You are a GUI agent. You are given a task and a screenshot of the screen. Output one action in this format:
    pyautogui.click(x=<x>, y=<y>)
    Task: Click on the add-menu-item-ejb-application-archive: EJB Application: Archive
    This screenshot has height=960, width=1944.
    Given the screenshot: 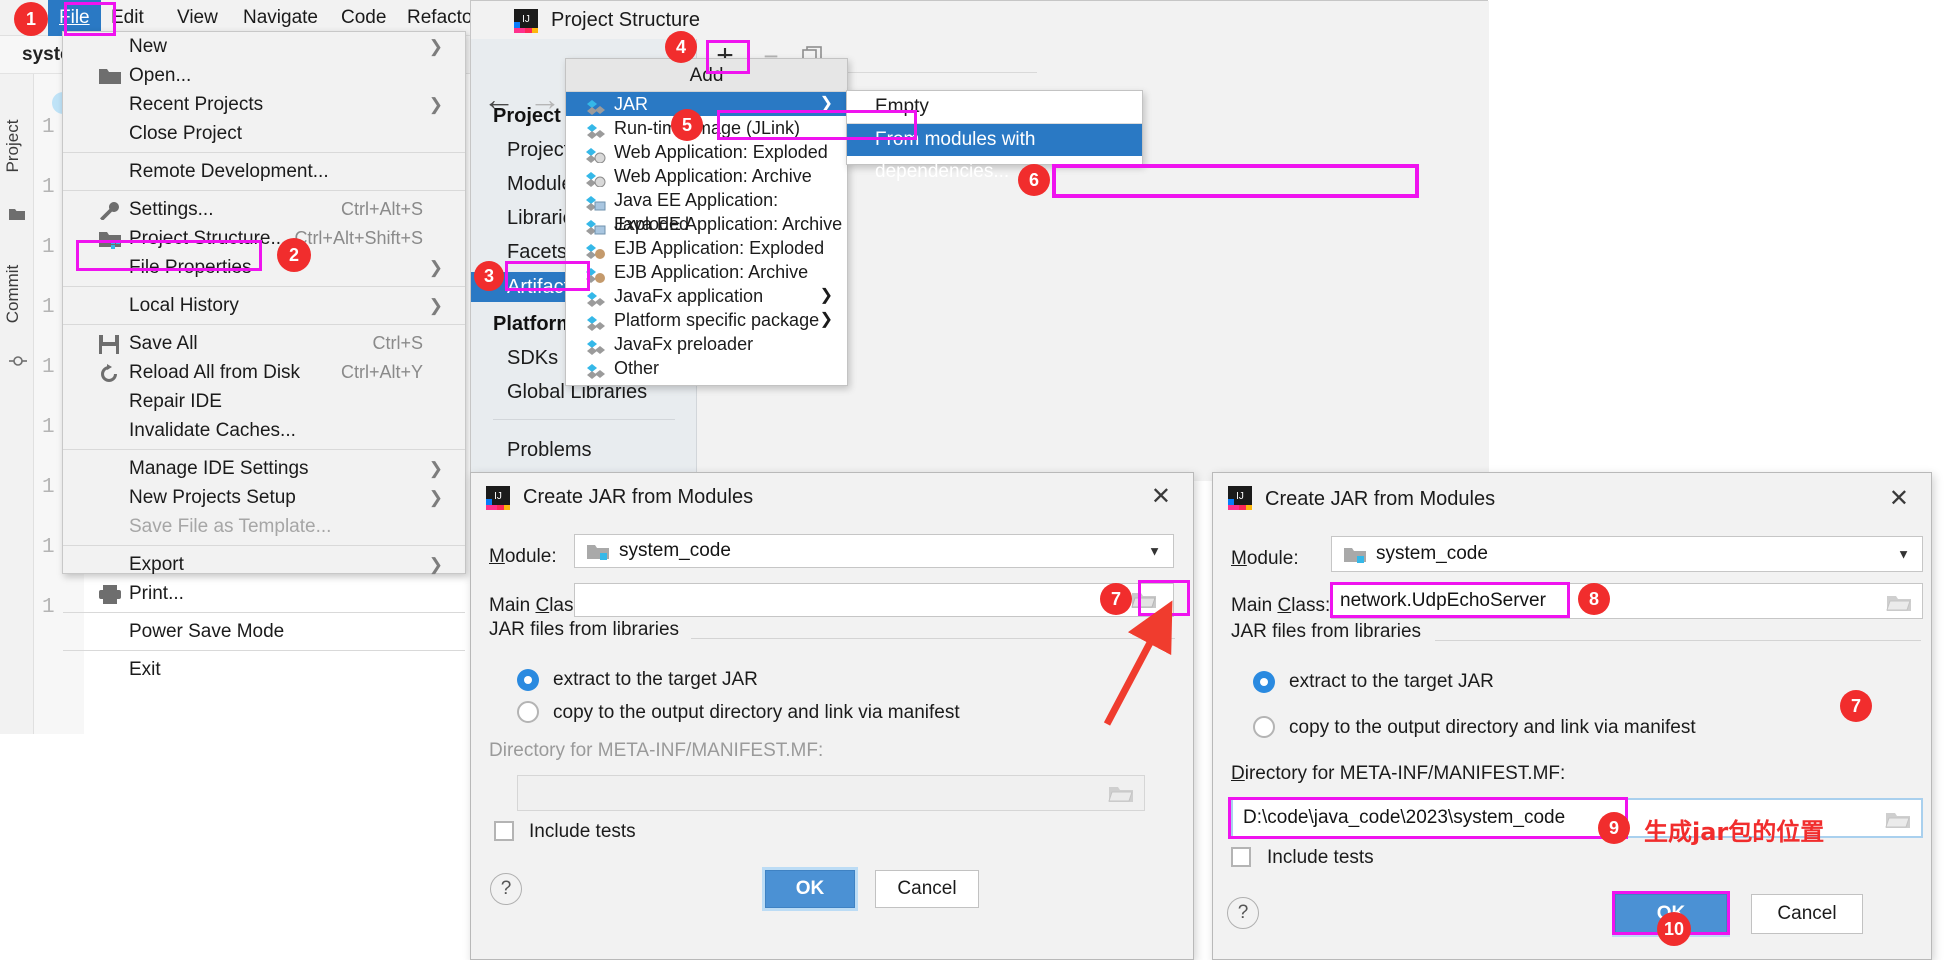 What is the action you would take?
    pyautogui.click(x=706, y=272)
    